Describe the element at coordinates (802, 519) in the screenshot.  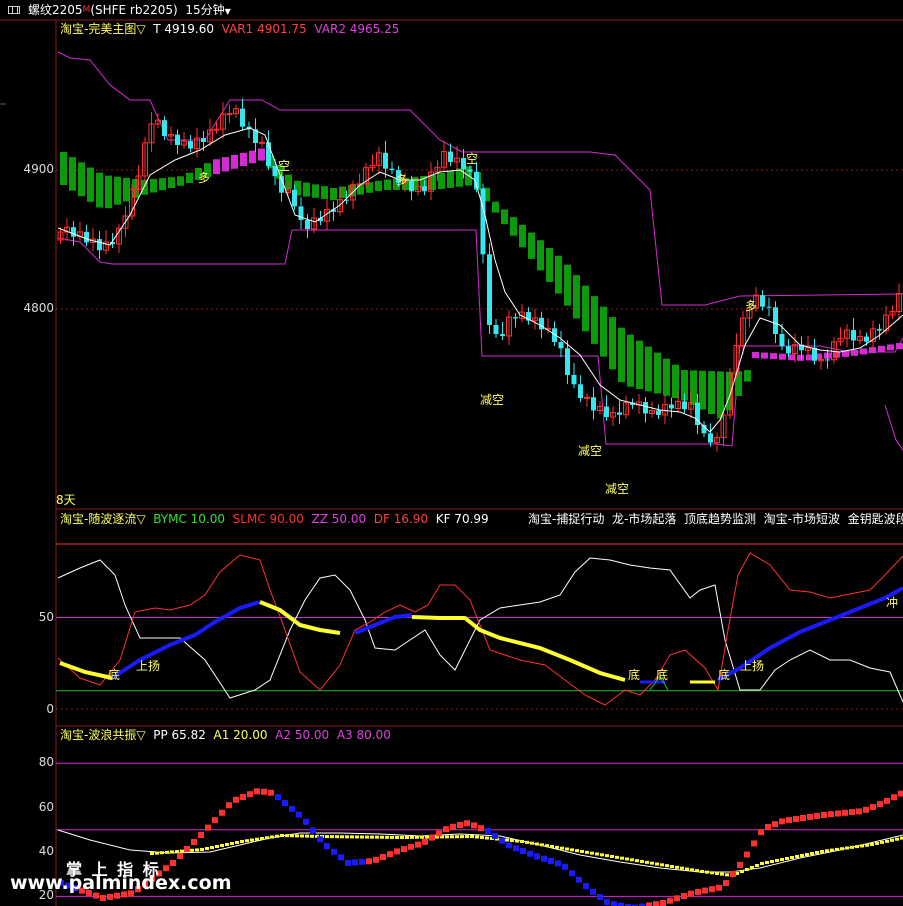
I see `indicator-link-4: 淘宝-市场短波` at that location.